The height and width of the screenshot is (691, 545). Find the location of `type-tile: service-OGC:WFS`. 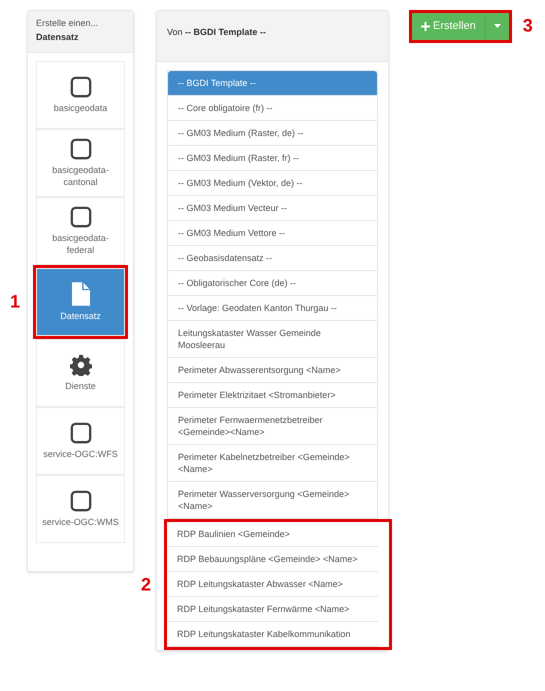

type-tile: service-OGC:WFS is located at coordinates (80, 441).